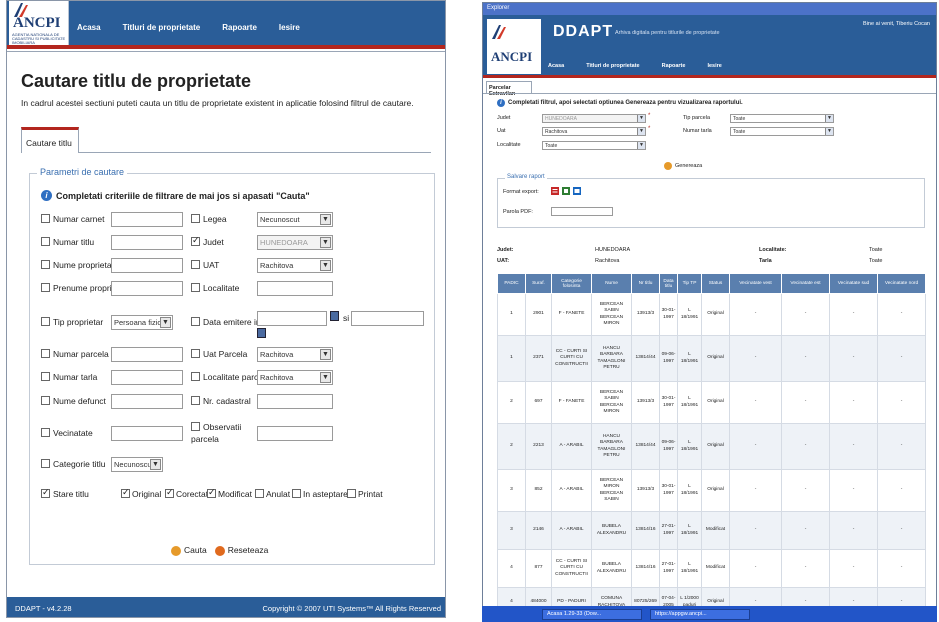 Image resolution: width=939 pixels, height=622 pixels. What do you see at coordinates (295, 288) in the screenshot?
I see `input-localitate` at bounding box center [295, 288].